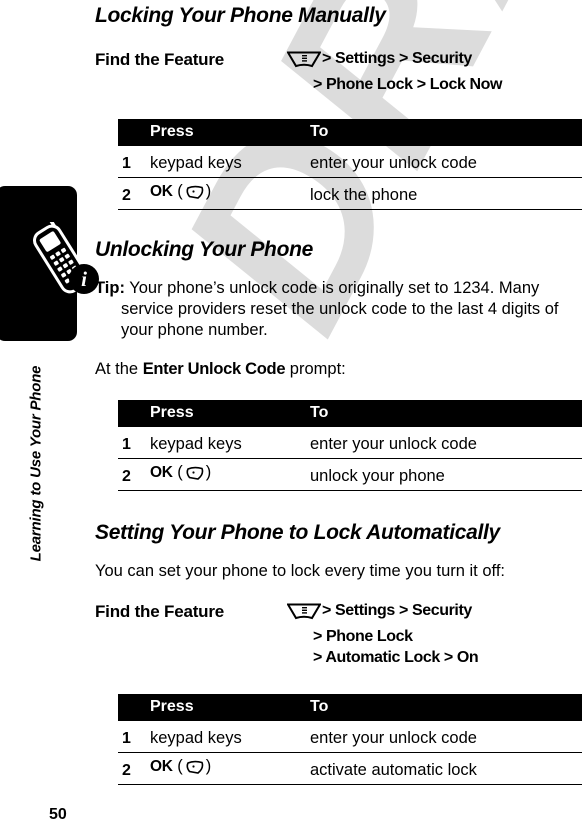 Image resolution: width=582 pixels, height=837 pixels. I want to click on section-heading-locking-manually: Locking Your Phone Manually, so click(240, 15).